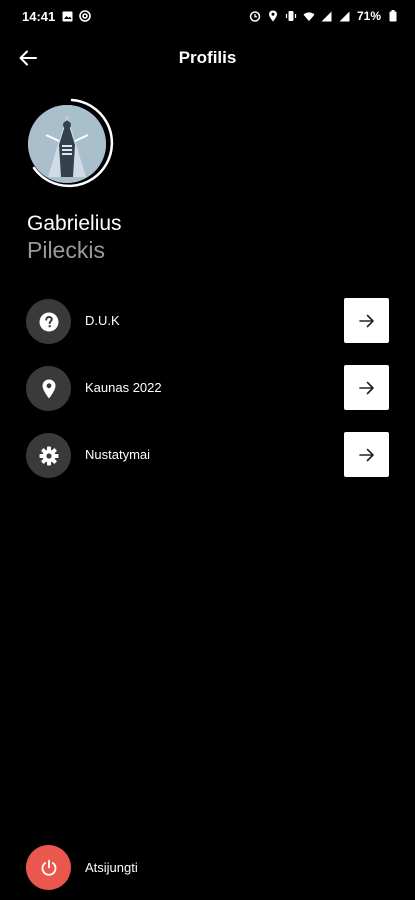 This screenshot has height=900, width=415. I want to click on alarm-icon, so click(255, 16).